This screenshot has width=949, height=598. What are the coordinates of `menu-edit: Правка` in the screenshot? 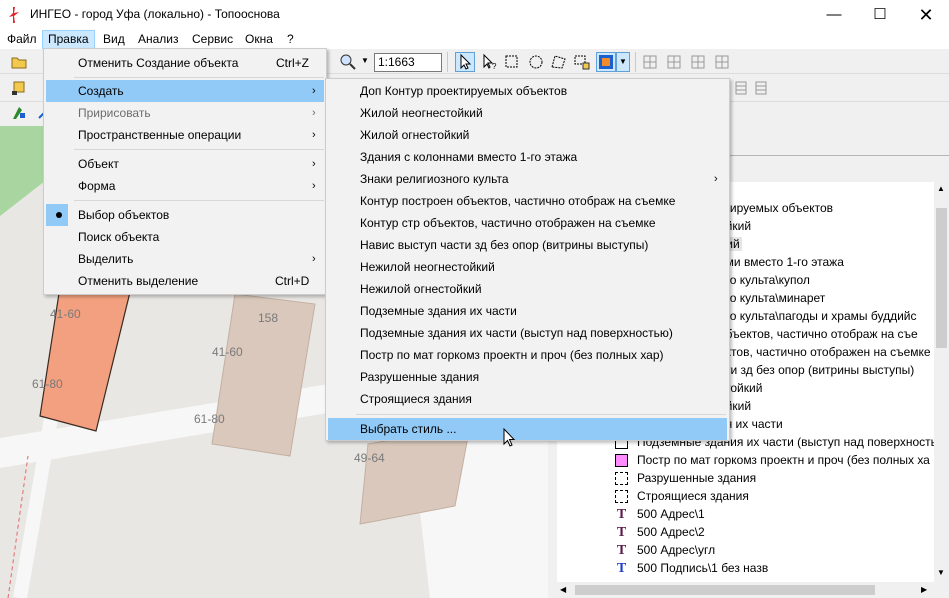 It's located at (68, 39).